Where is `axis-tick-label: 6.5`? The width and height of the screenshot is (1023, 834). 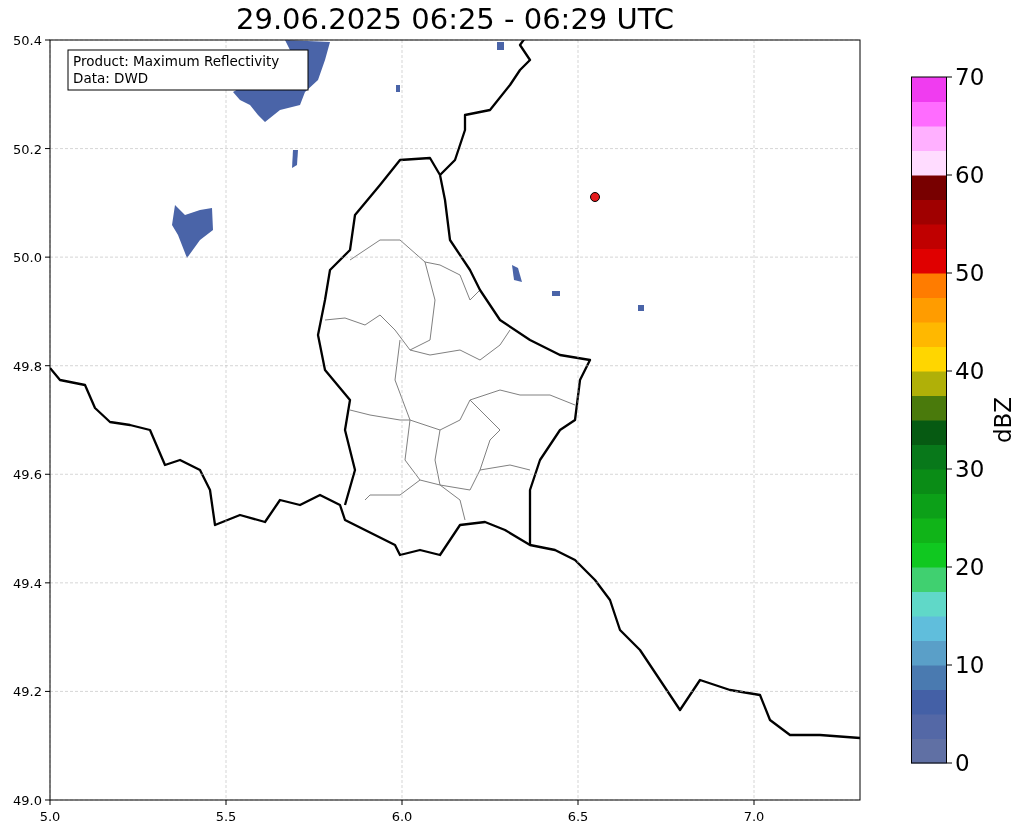
axis-tick-label: 6.5 is located at coordinates (578, 816).